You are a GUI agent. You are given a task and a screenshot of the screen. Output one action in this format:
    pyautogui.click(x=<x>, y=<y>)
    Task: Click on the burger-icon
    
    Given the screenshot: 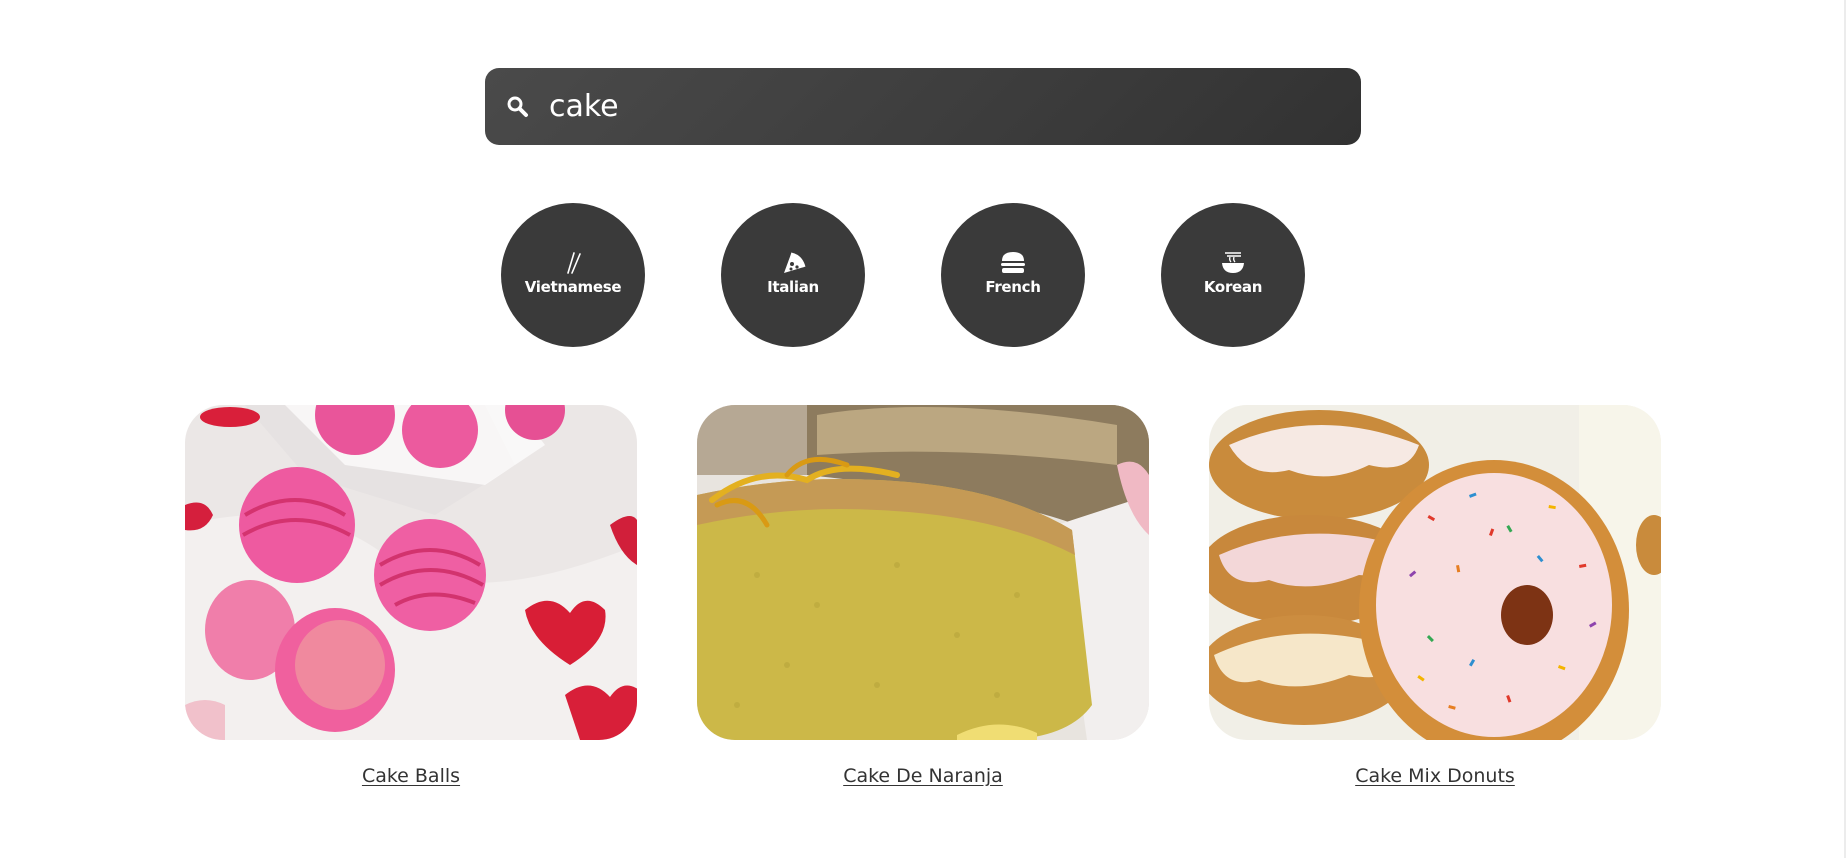 What is the action you would take?
    pyautogui.click(x=1013, y=263)
    